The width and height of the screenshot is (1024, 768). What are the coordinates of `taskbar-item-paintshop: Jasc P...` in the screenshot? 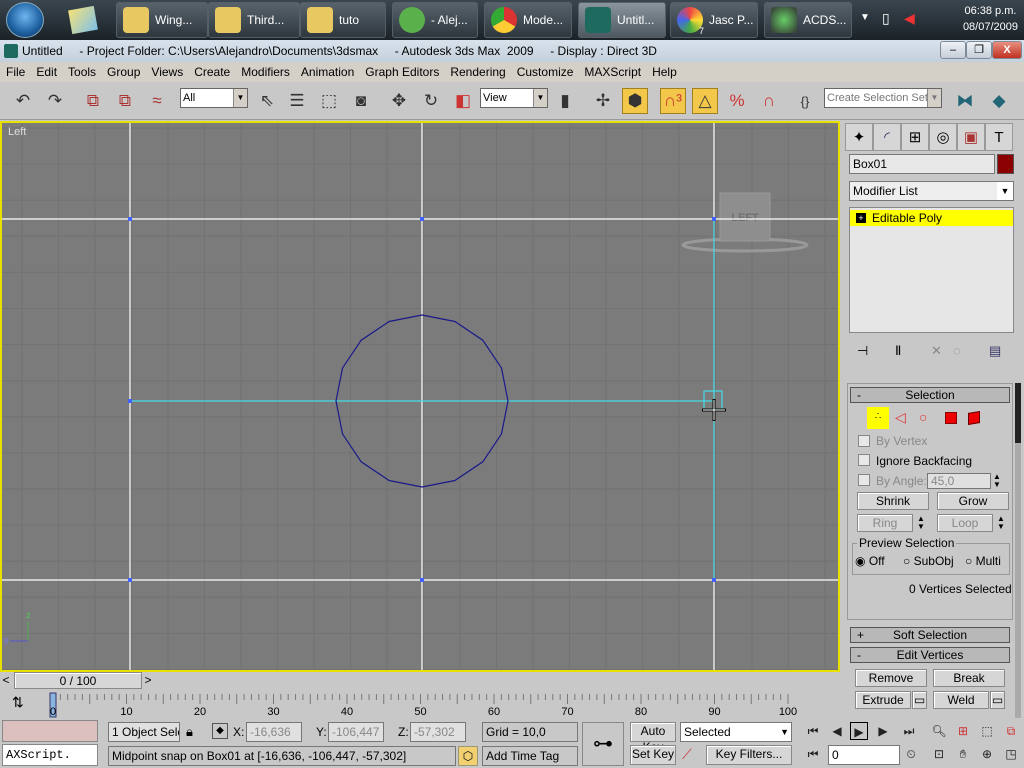 It's located at (714, 20).